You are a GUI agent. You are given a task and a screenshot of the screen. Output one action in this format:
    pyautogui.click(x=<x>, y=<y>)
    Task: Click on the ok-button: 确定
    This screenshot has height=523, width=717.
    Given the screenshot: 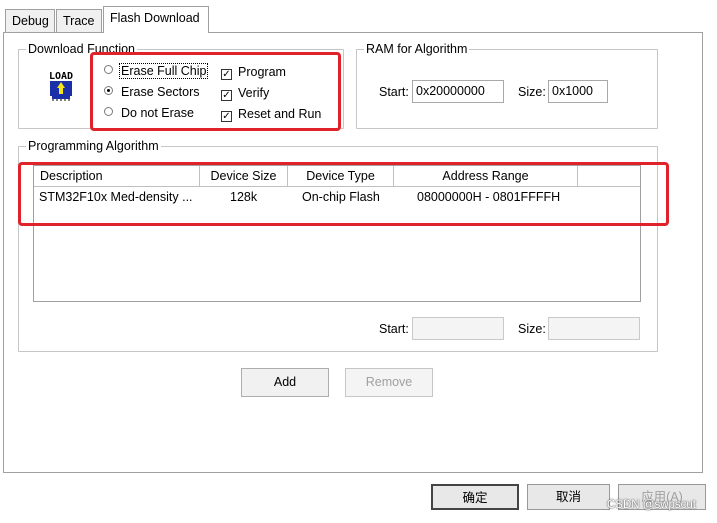 What is the action you would take?
    pyautogui.click(x=475, y=497)
    